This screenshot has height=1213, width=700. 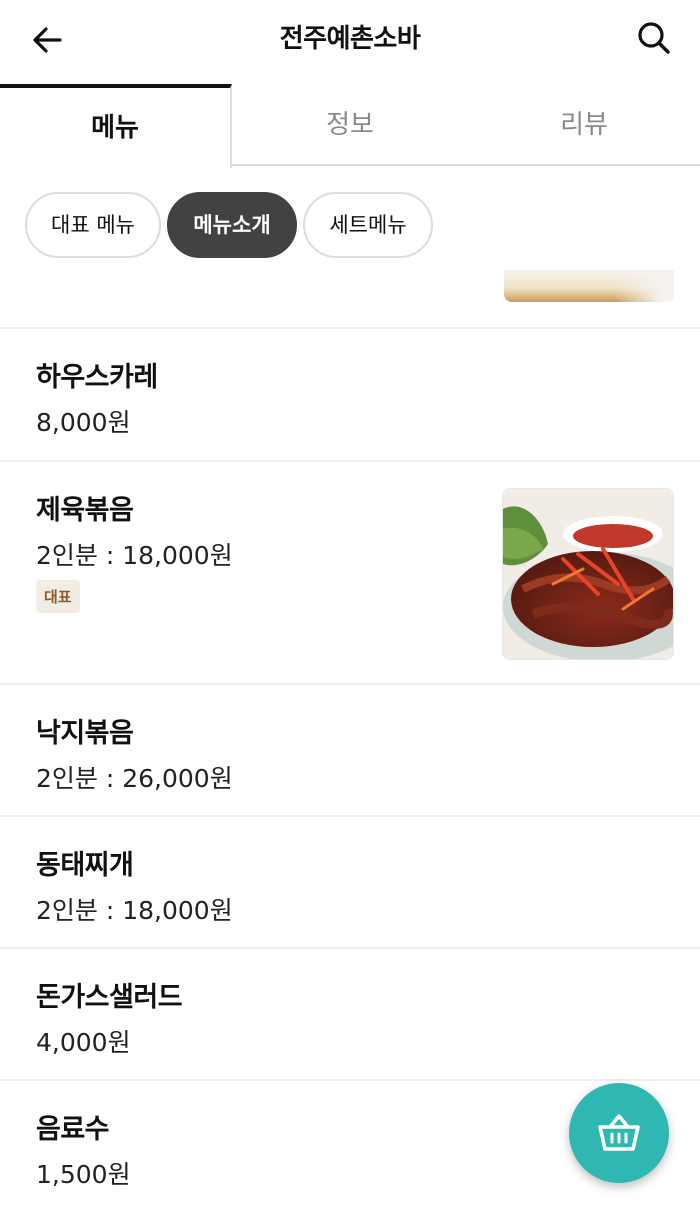 What do you see at coordinates (116, 126) in the screenshot?
I see `tab-menu: 메뉴` at bounding box center [116, 126].